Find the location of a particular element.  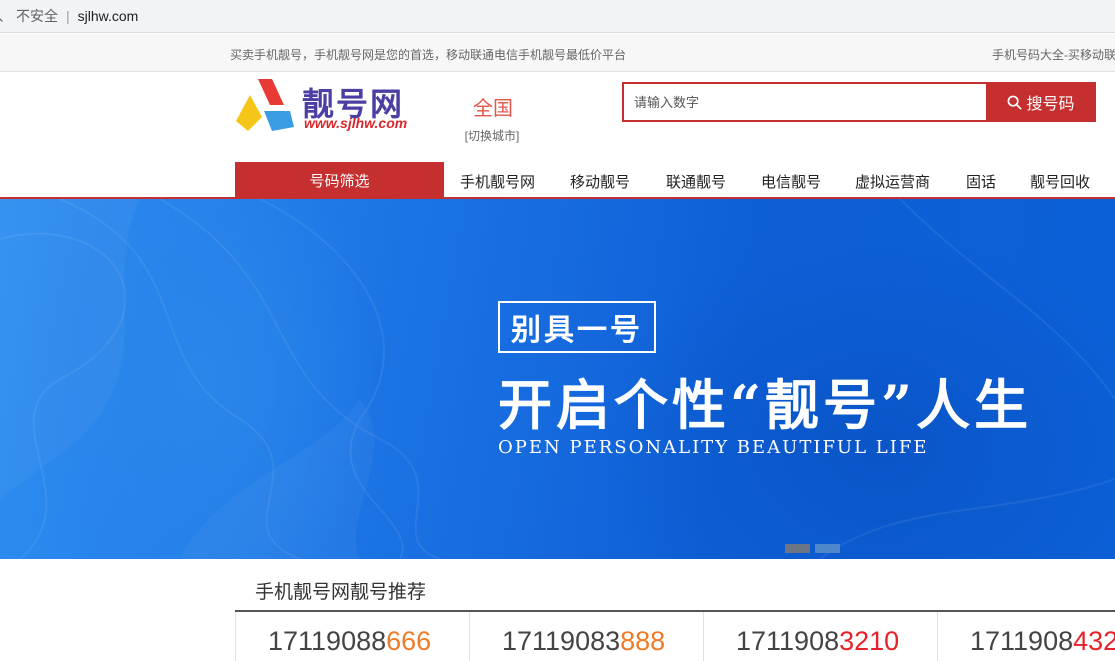

number-suffix: 3210 is located at coordinates (869, 641).